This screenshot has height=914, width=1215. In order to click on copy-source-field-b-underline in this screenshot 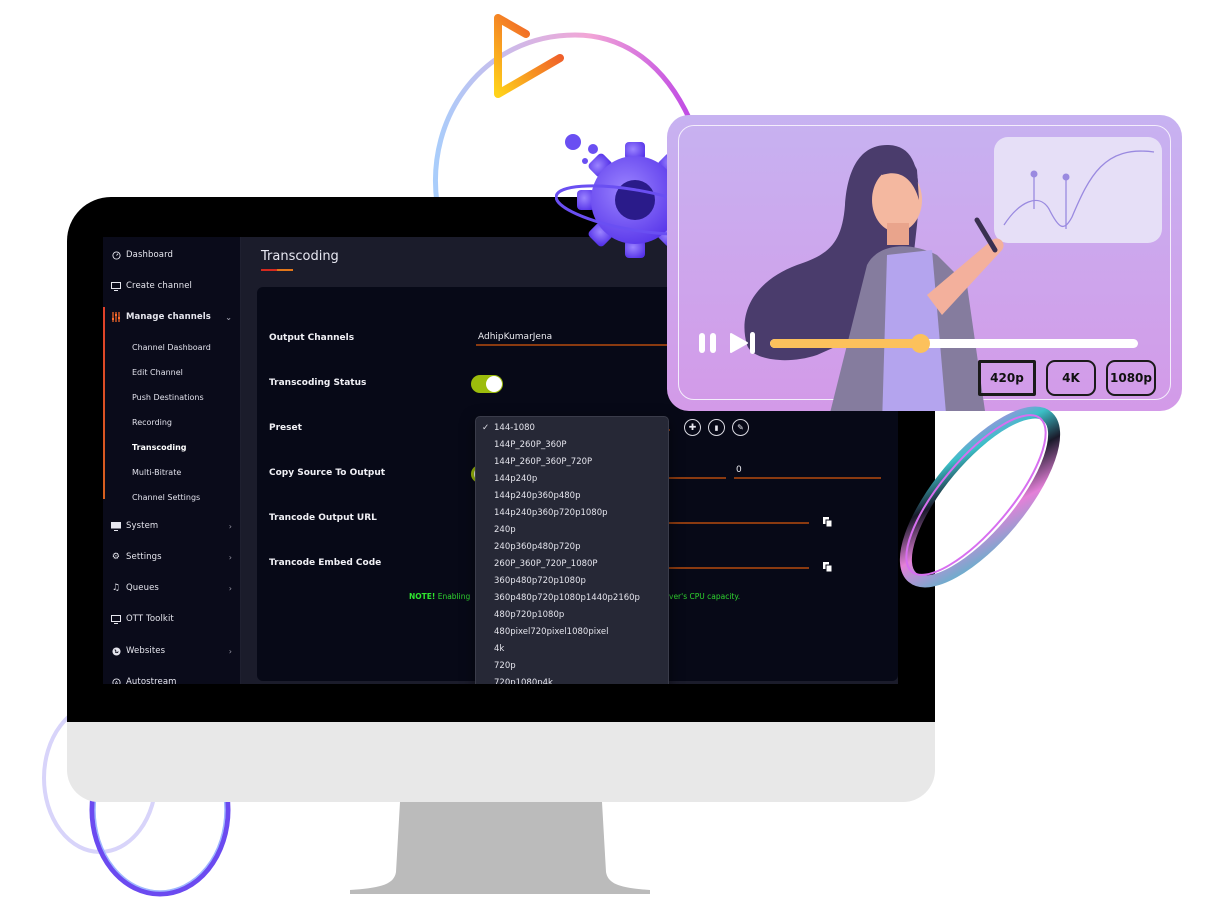, I will do `click(807, 478)`.